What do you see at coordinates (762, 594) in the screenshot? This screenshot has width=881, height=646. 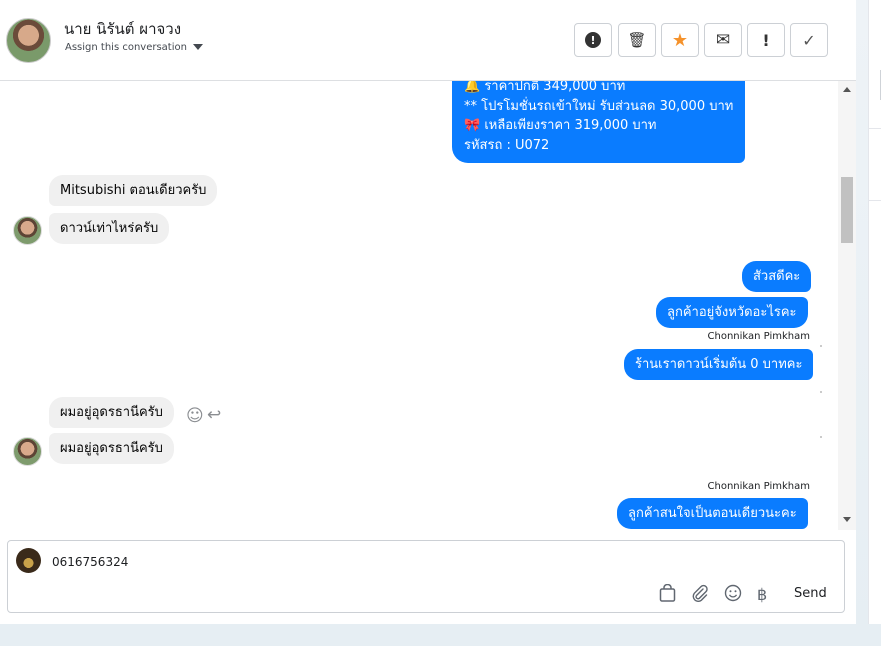 I see `baht-icon: ฿` at bounding box center [762, 594].